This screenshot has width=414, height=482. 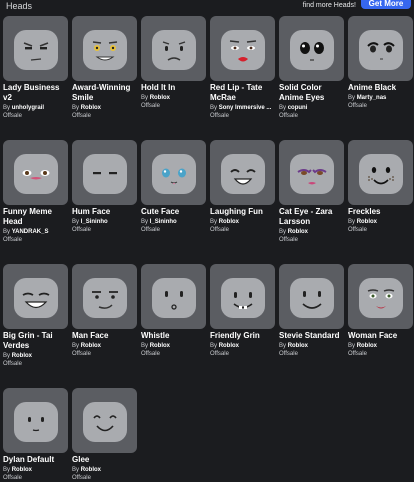 I want to click on item-name: Whistle, so click(x=173, y=336).